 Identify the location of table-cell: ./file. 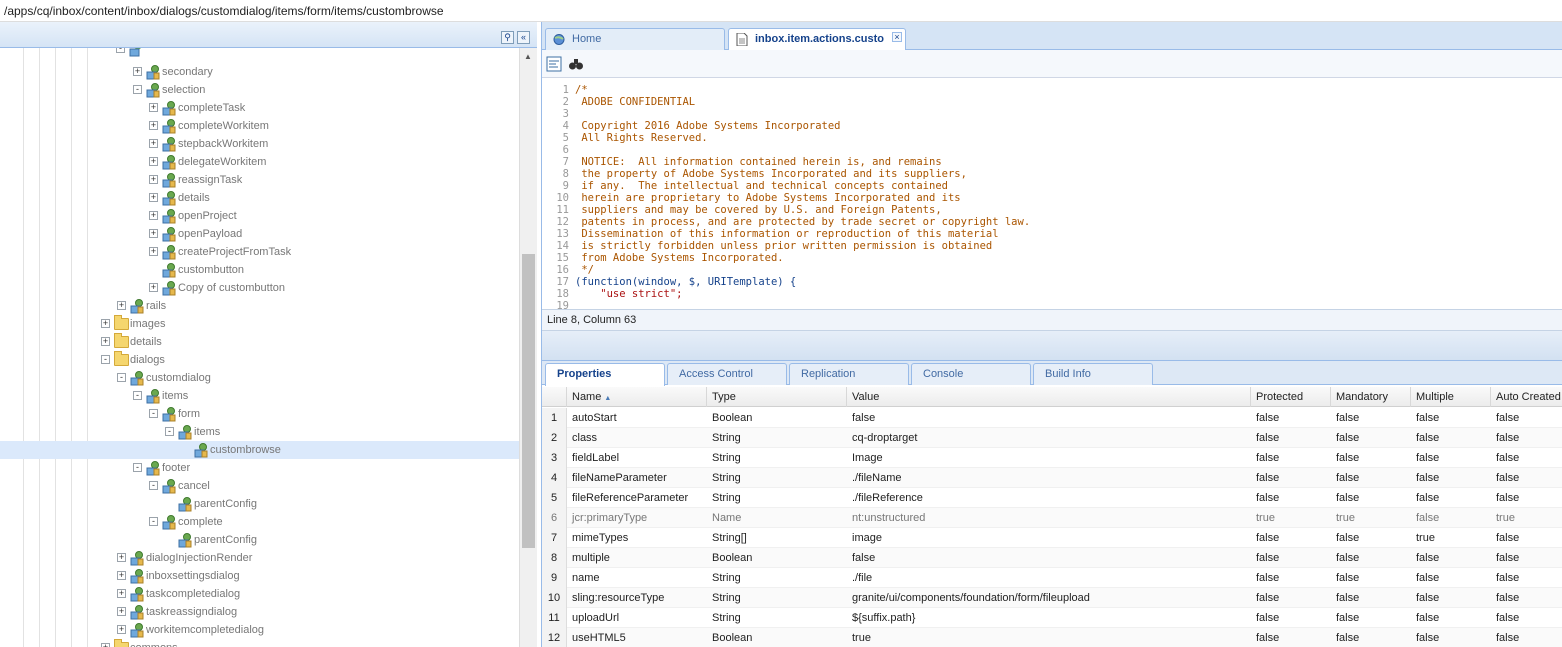
(1049, 578).